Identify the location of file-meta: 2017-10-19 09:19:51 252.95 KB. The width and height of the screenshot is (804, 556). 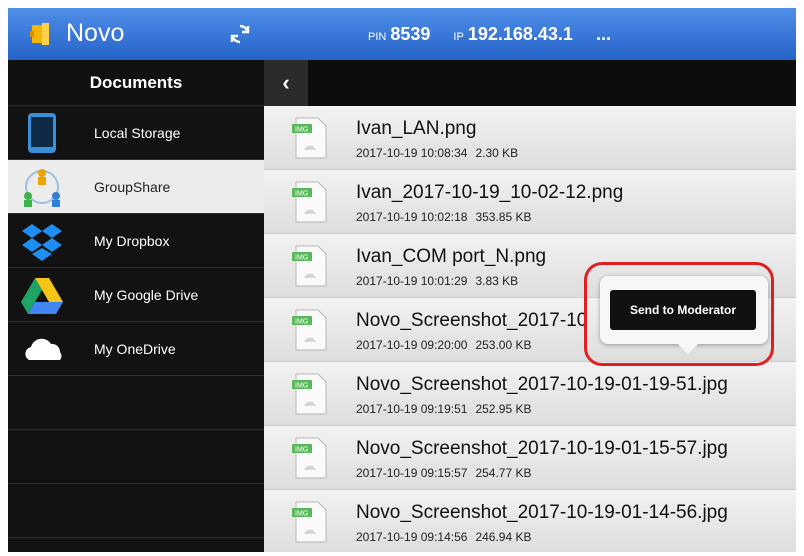
(443, 409).